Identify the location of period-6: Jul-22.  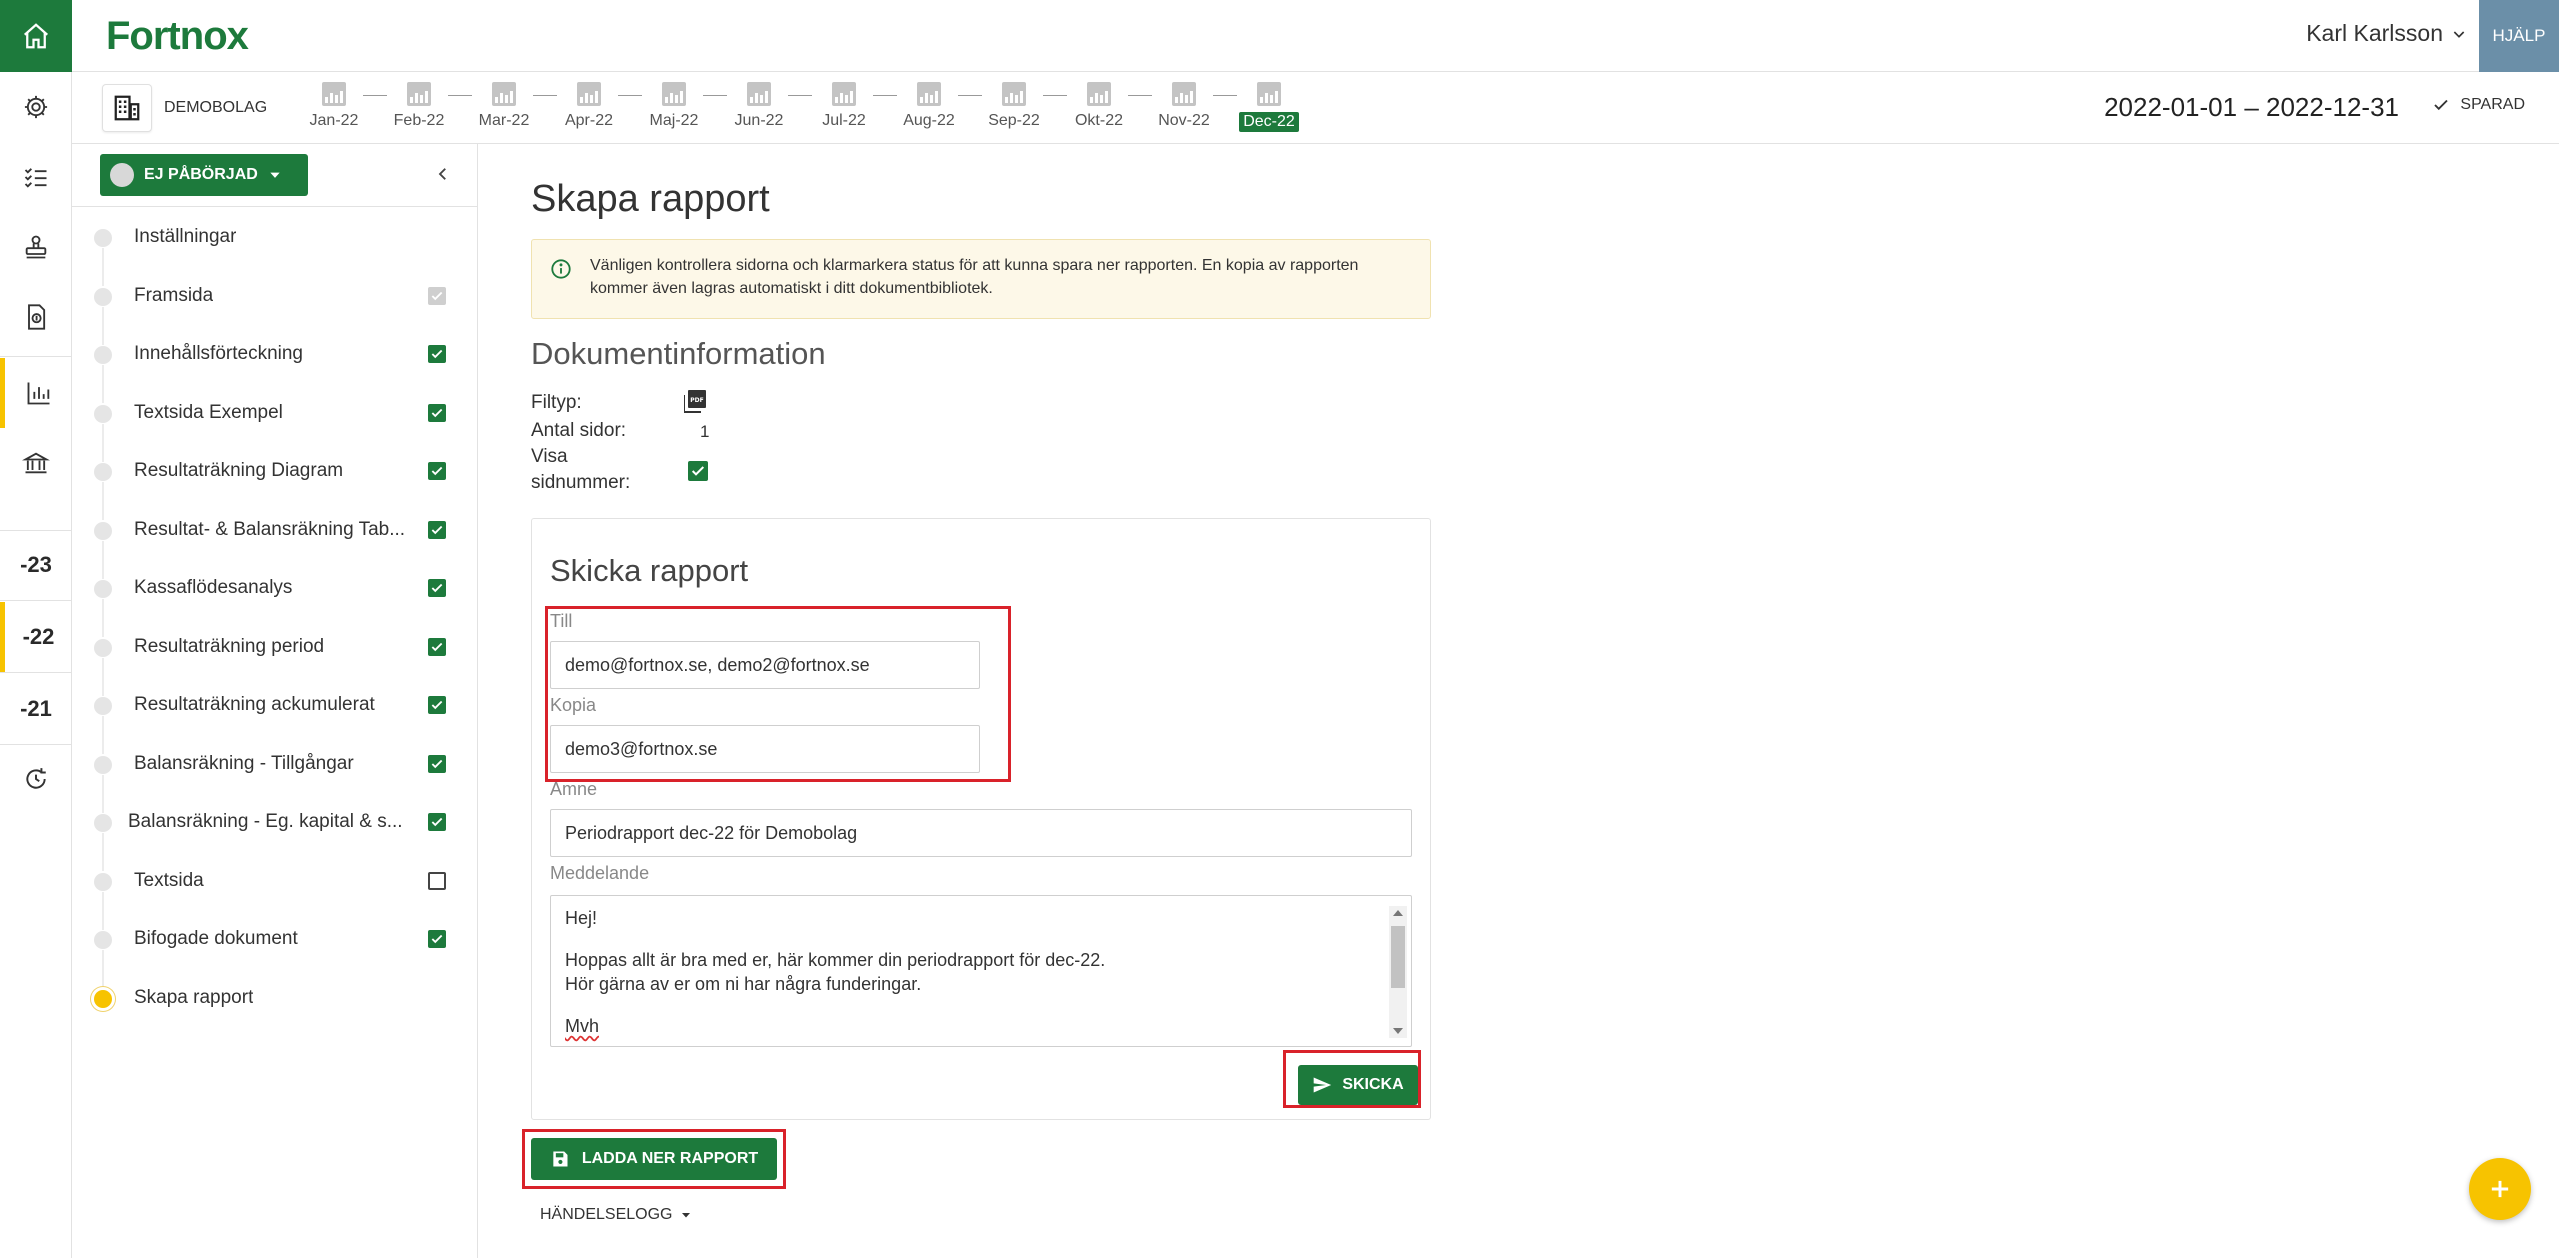
(844, 106).